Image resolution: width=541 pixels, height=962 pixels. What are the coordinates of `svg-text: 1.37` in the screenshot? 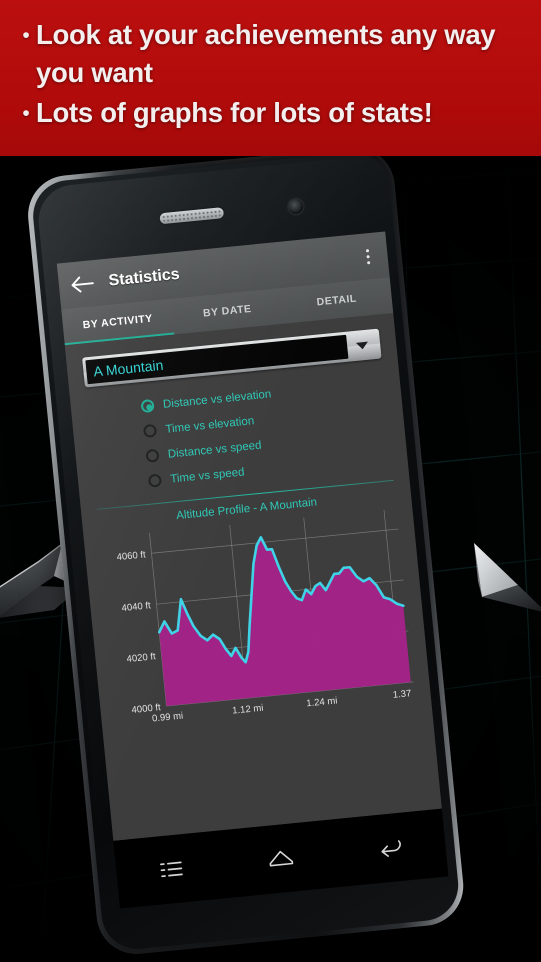 It's located at (401, 694).